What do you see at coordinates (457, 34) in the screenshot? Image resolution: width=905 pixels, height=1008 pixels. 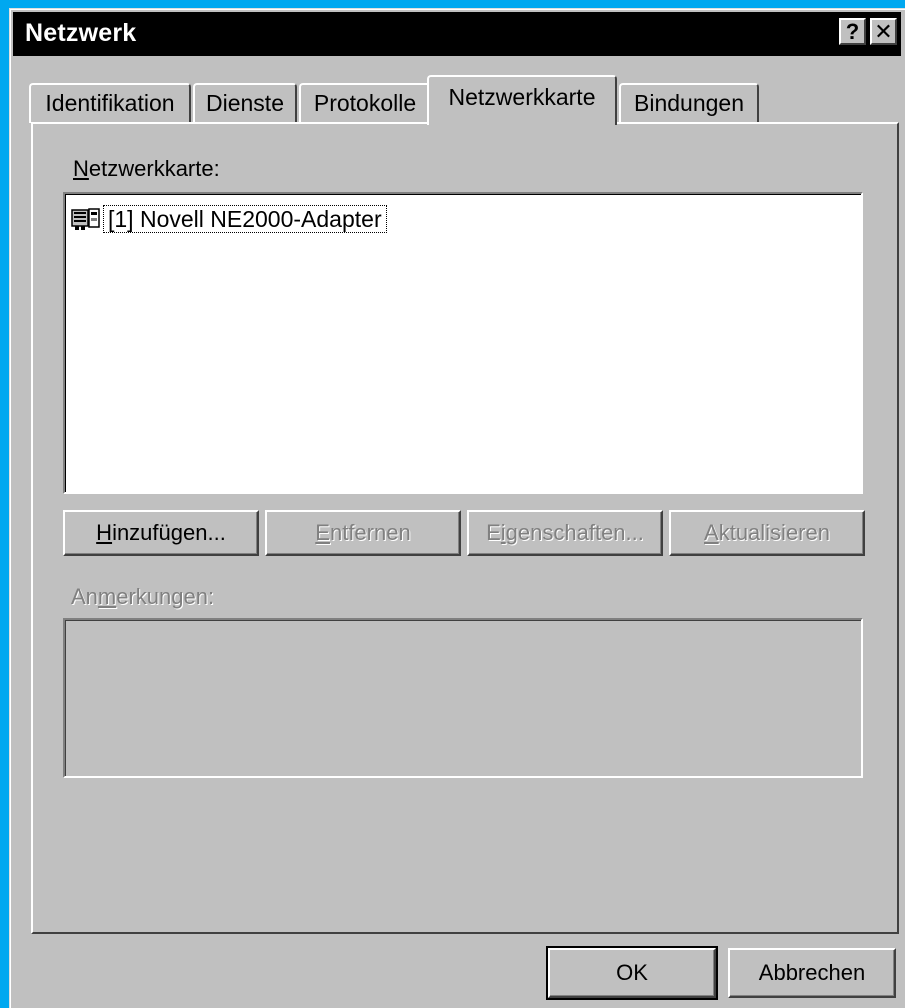 I see `title-bar: Netzwerk ? ✕` at bounding box center [457, 34].